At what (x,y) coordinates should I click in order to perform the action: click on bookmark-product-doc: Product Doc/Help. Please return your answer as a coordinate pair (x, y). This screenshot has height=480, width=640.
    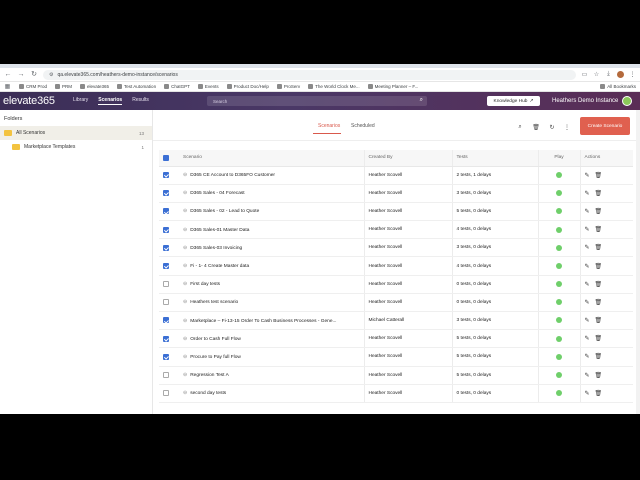
    Looking at the image, I should click on (247, 86).